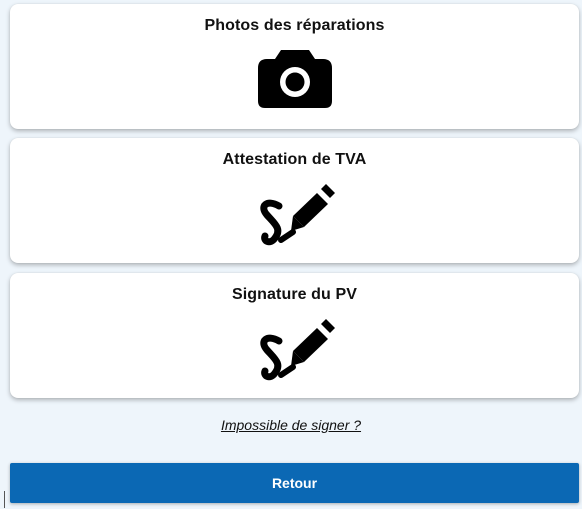 The width and height of the screenshot is (582, 509). I want to click on cannot-sign-link-row: Impossible de signer ?, so click(291, 425).